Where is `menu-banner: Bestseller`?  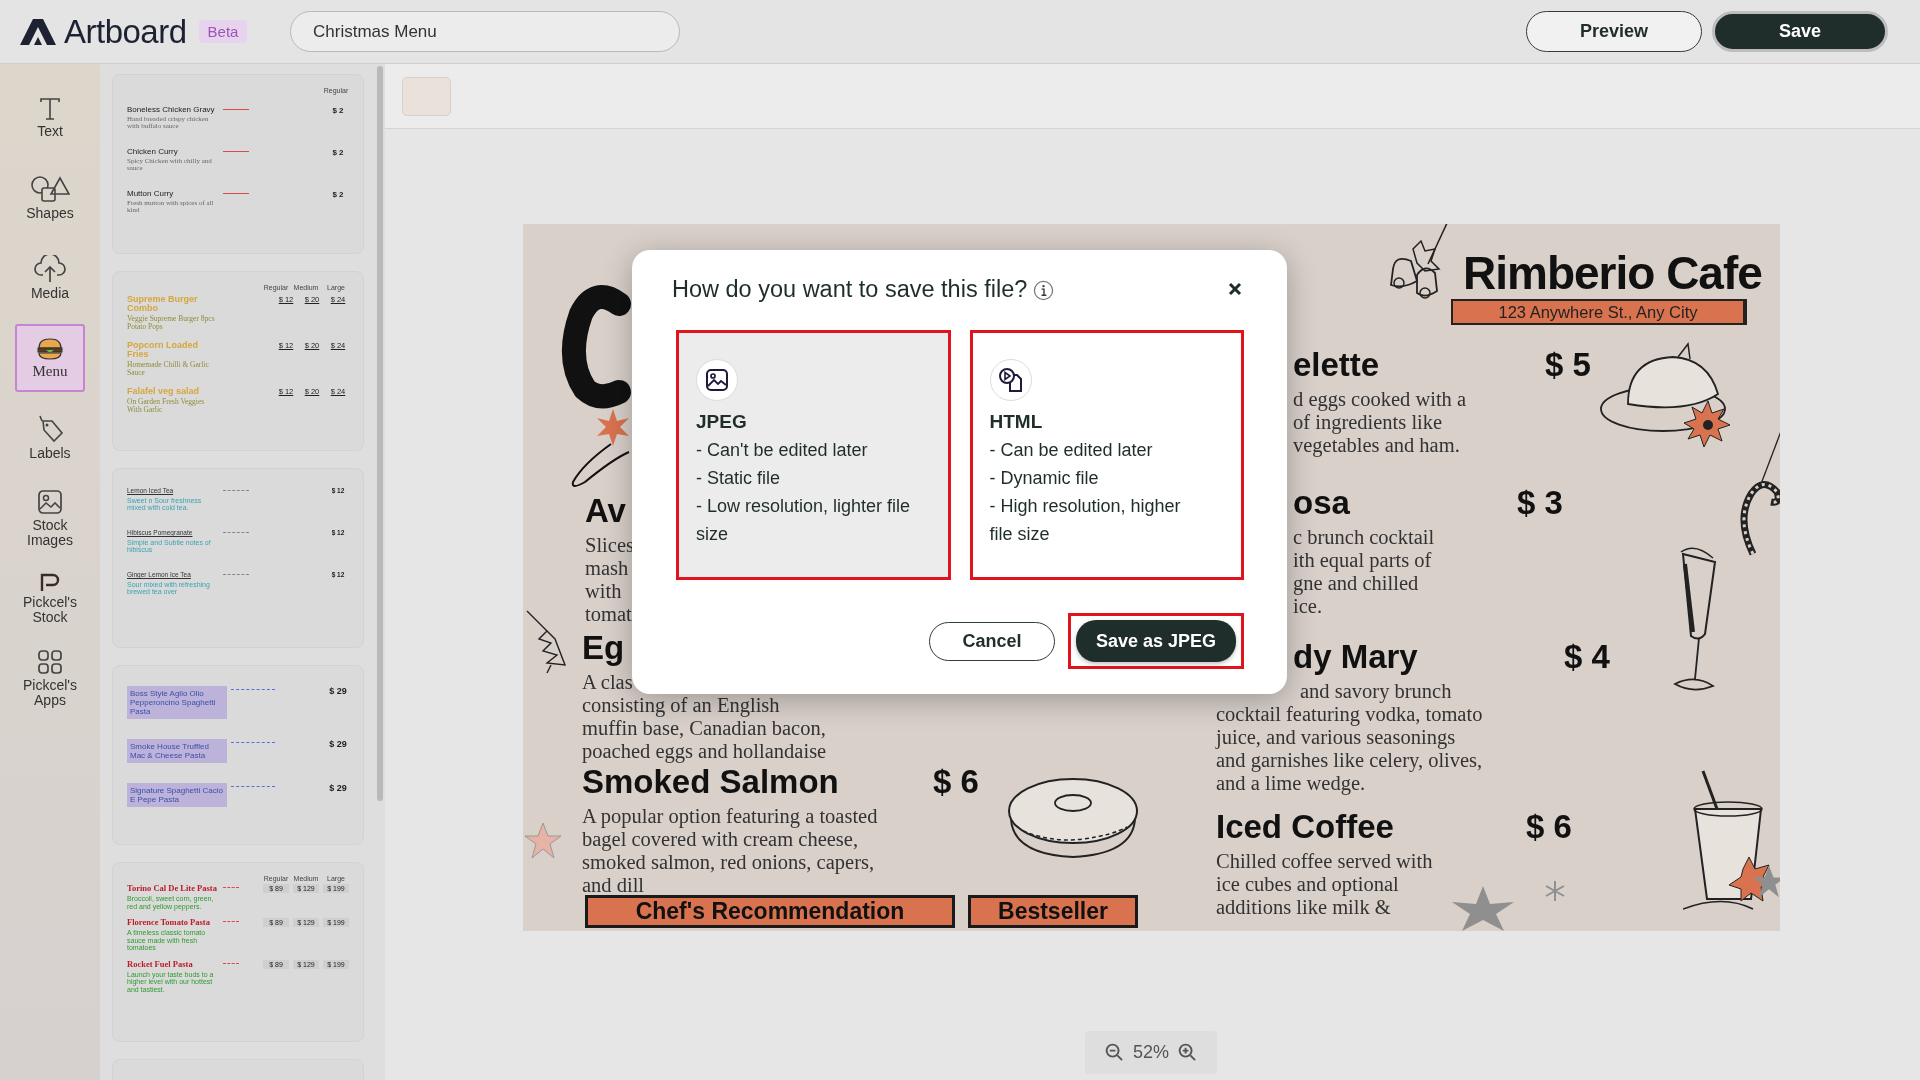
menu-banner: Bestseller is located at coordinates (1053, 911).